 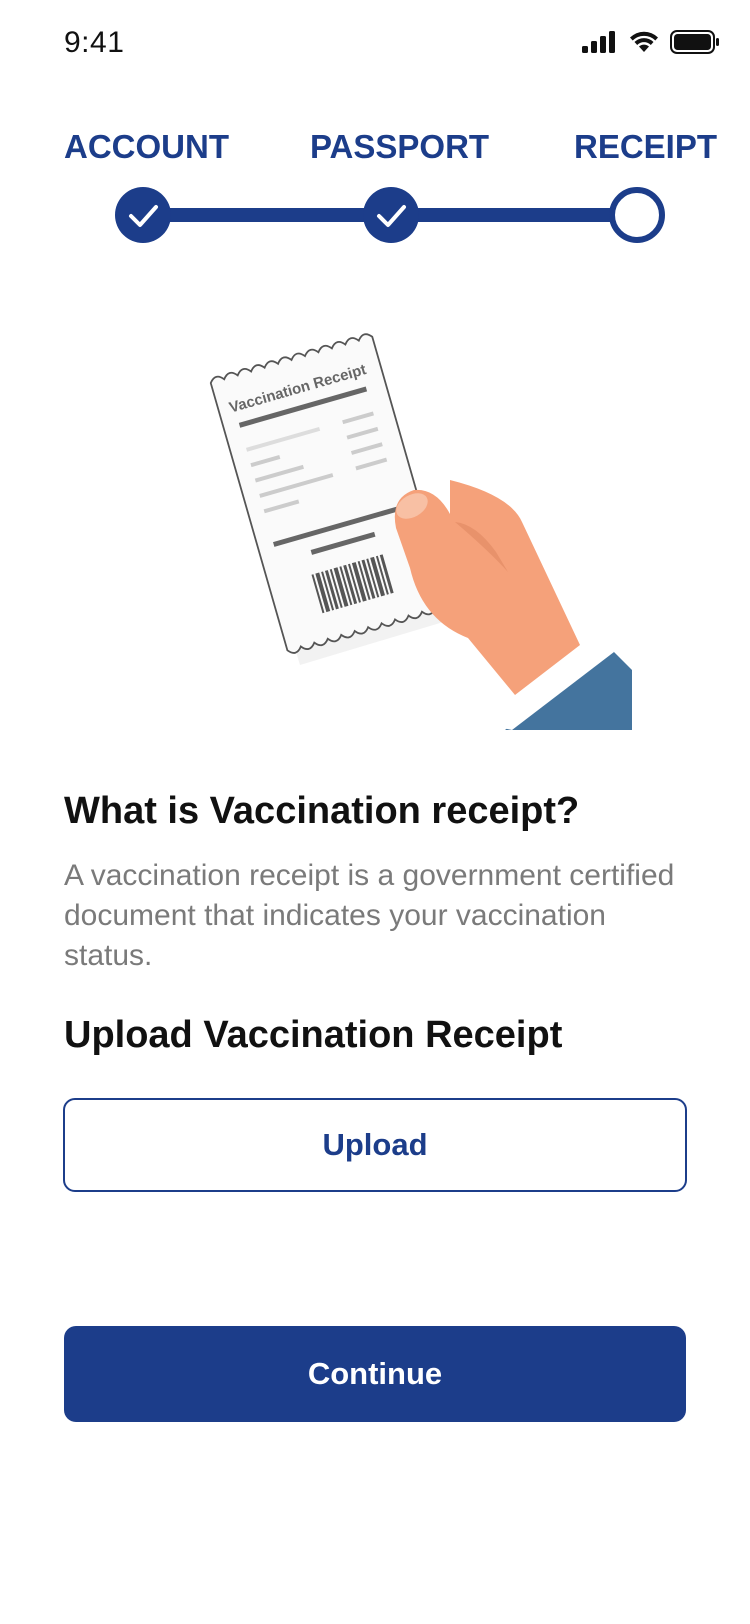 I want to click on hand-holding-receipt-illustration: Vaccination Receipt, so click(x=420, y=531).